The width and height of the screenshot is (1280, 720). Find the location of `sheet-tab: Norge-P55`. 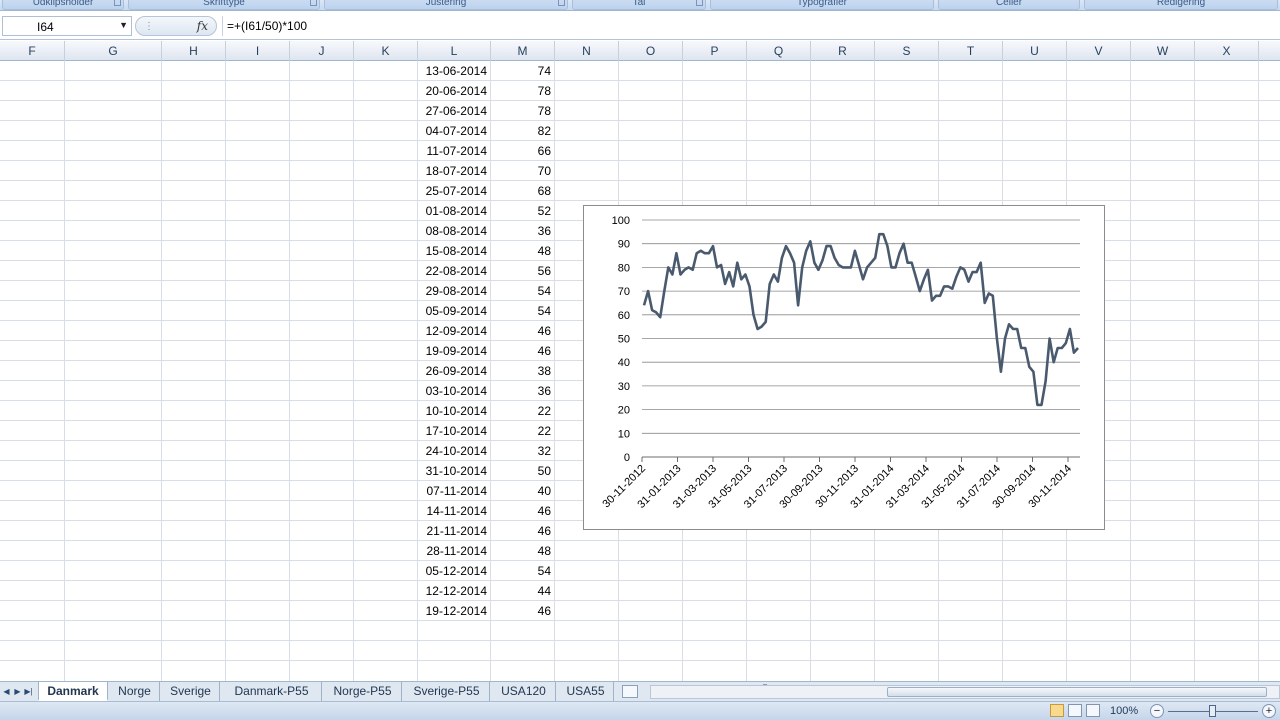

sheet-tab: Norge-P55 is located at coordinates (363, 691).